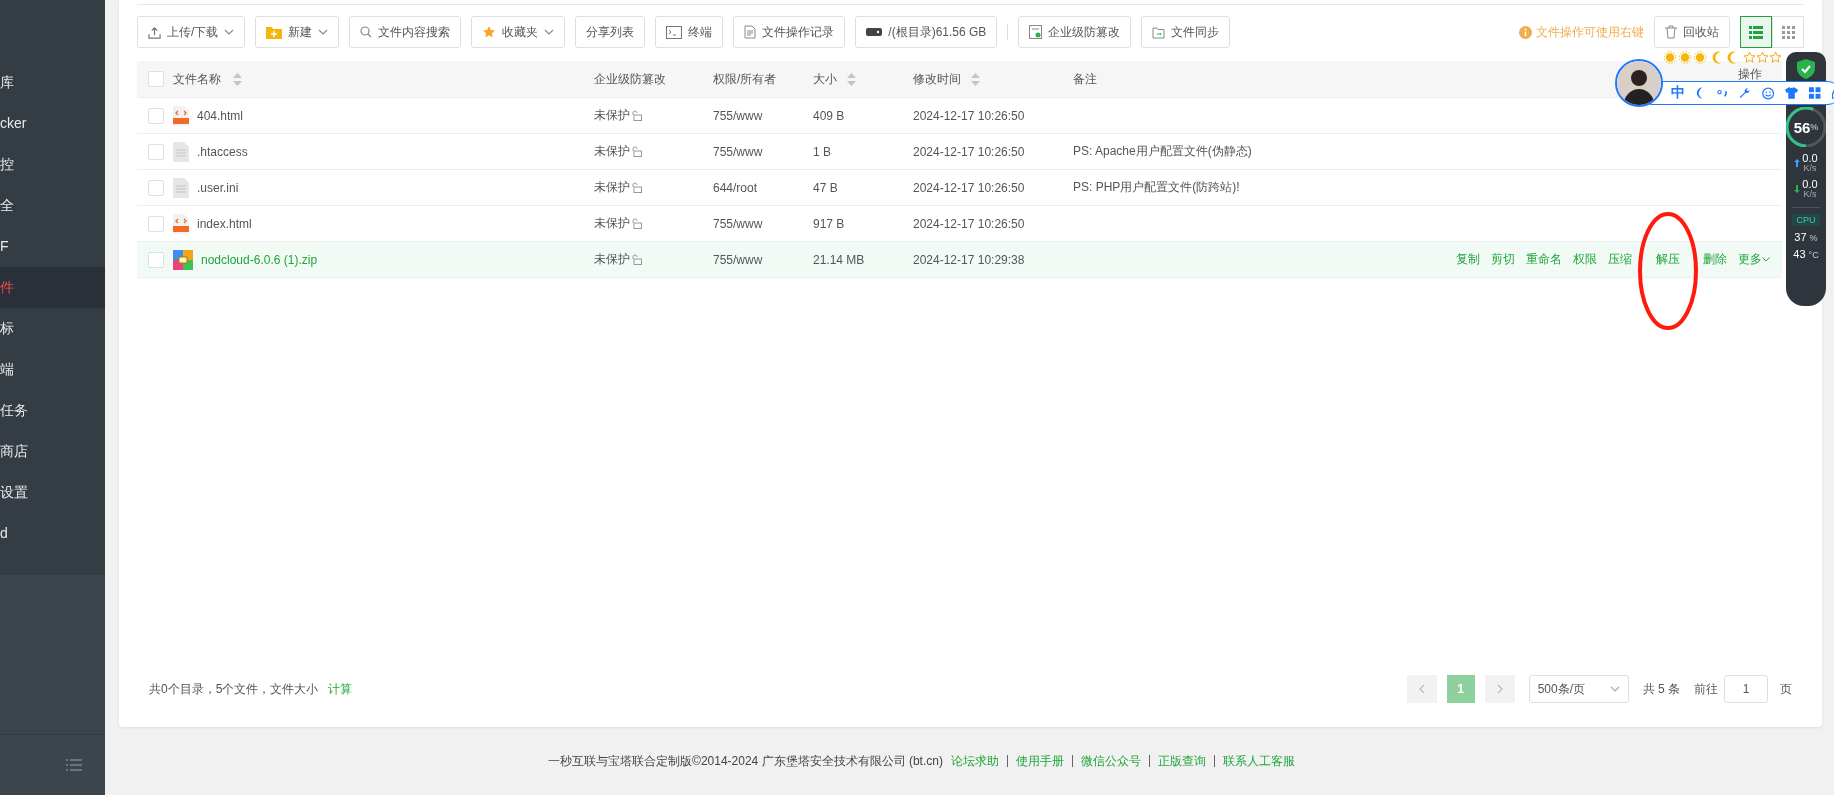 This screenshot has width=1834, height=795. Describe the element at coordinates (1814, 127) in the screenshot. I see `percent-unit: %` at that location.